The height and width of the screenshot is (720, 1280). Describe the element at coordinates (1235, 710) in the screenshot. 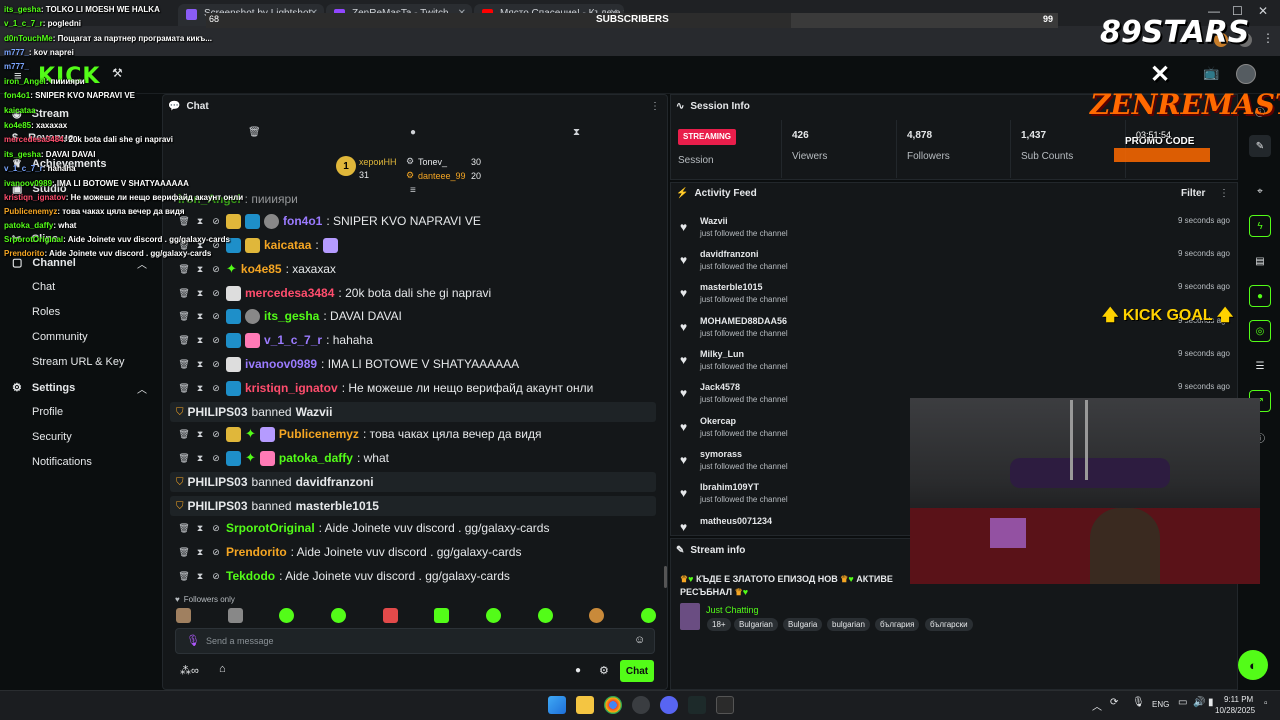

I see `clock-date: 10/28/2025` at that location.